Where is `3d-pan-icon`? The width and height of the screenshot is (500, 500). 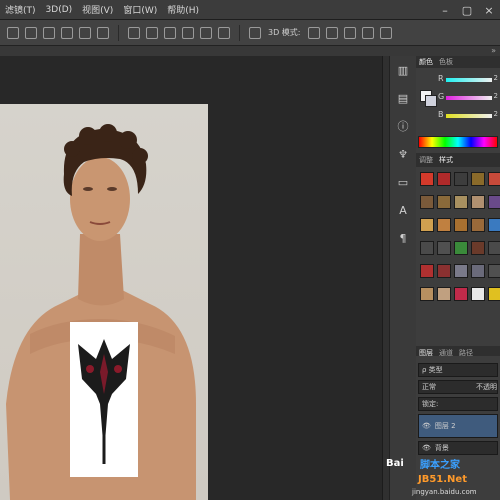 3d-pan-icon is located at coordinates (349, 32).